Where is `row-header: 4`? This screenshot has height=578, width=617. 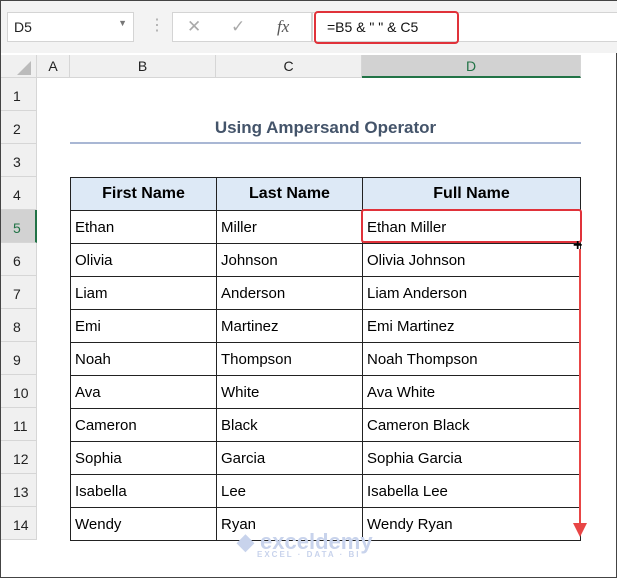 row-header: 4 is located at coordinates (19, 193).